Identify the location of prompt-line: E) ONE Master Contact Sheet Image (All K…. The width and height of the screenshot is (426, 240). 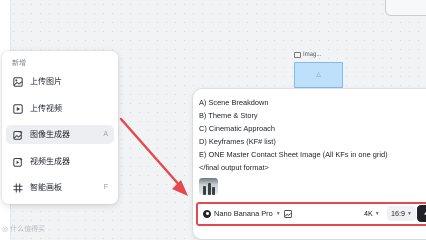
(293, 154).